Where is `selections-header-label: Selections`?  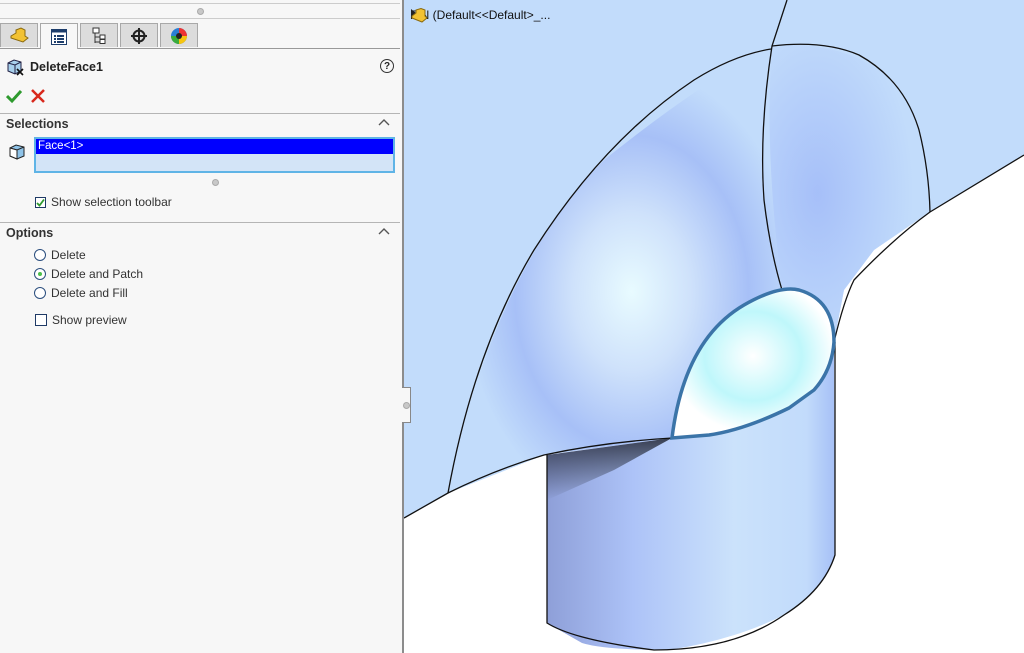
selections-header-label: Selections is located at coordinates (37, 124).